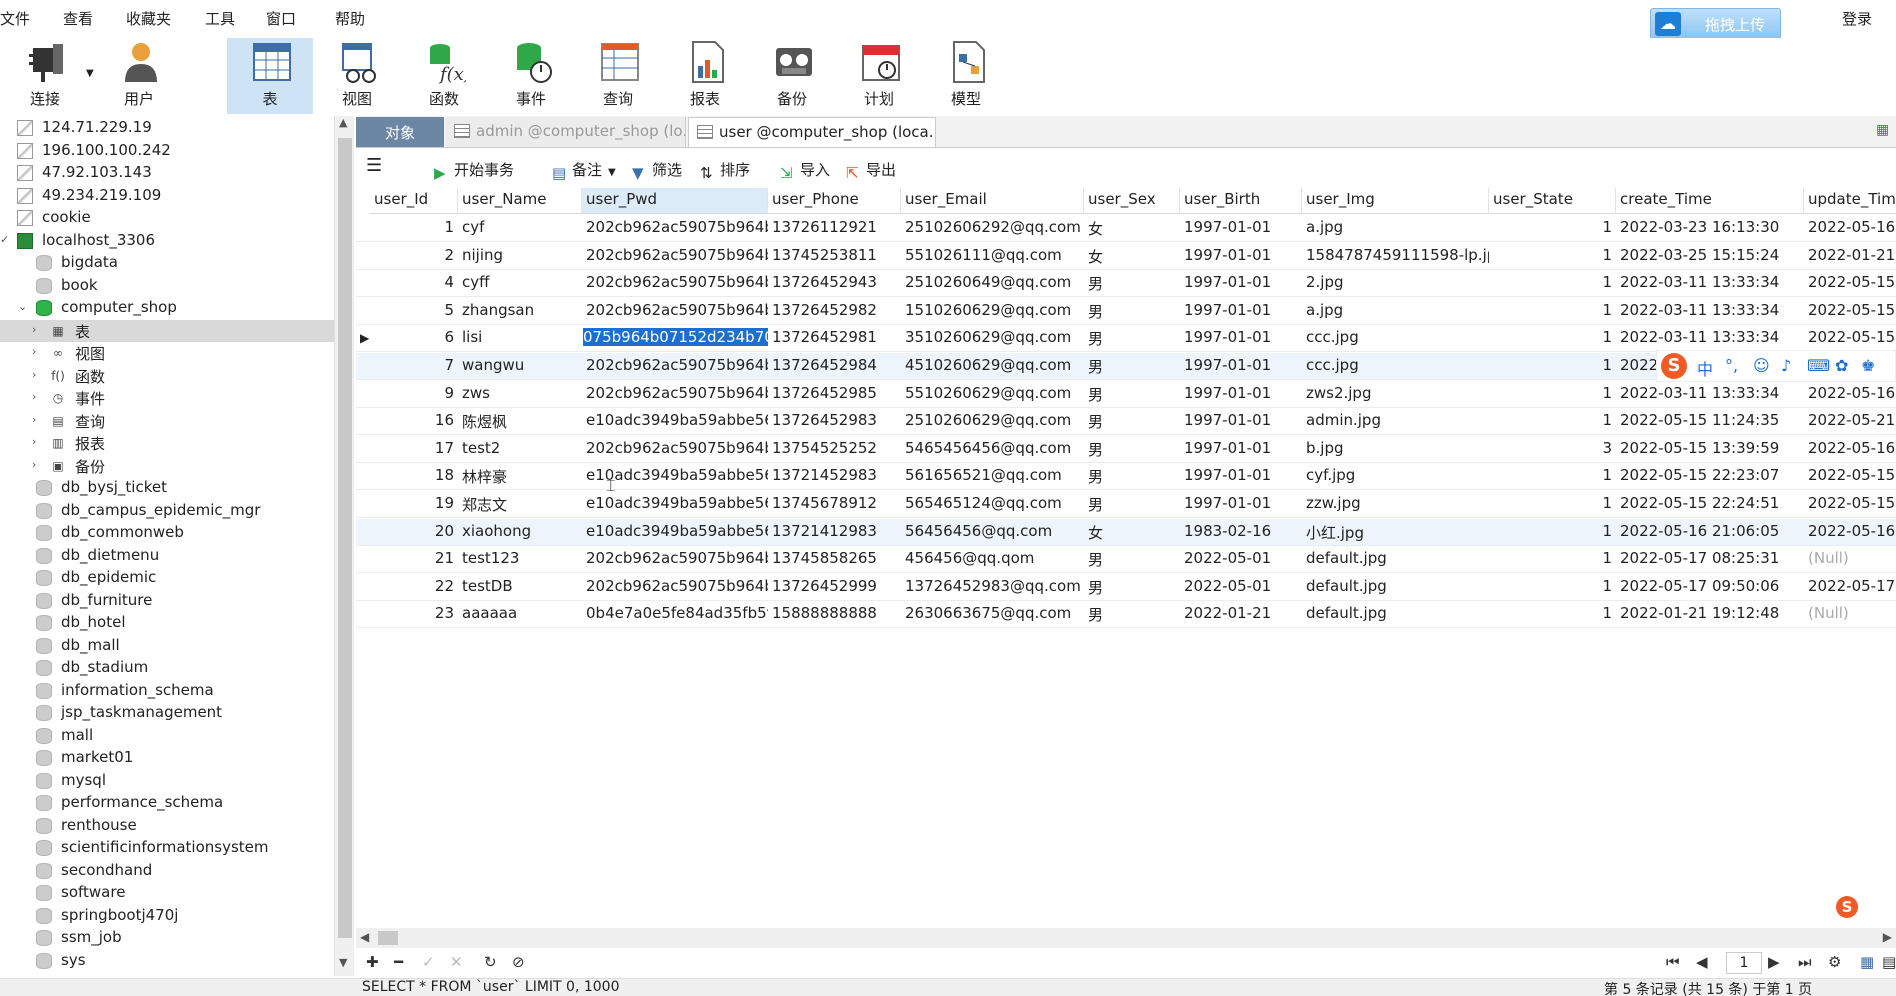 The image size is (1896, 996). Describe the element at coordinates (520, 311) in the screenshot. I see `table-cell: zhangsan` at that location.